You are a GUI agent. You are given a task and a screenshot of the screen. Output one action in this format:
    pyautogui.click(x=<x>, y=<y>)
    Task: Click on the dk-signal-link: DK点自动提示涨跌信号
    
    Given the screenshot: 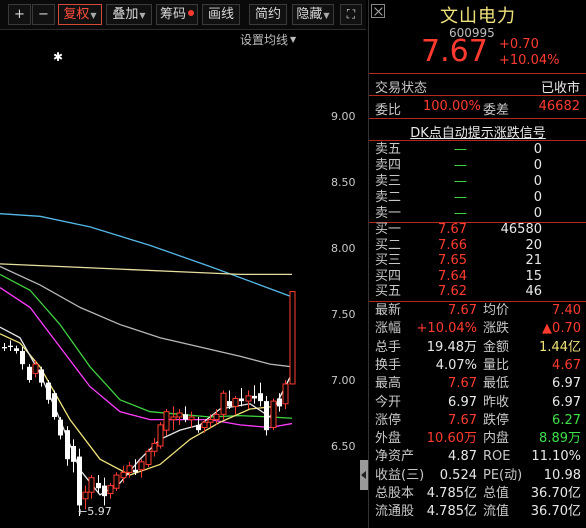 What is the action you would take?
    pyautogui.click(x=477, y=131)
    